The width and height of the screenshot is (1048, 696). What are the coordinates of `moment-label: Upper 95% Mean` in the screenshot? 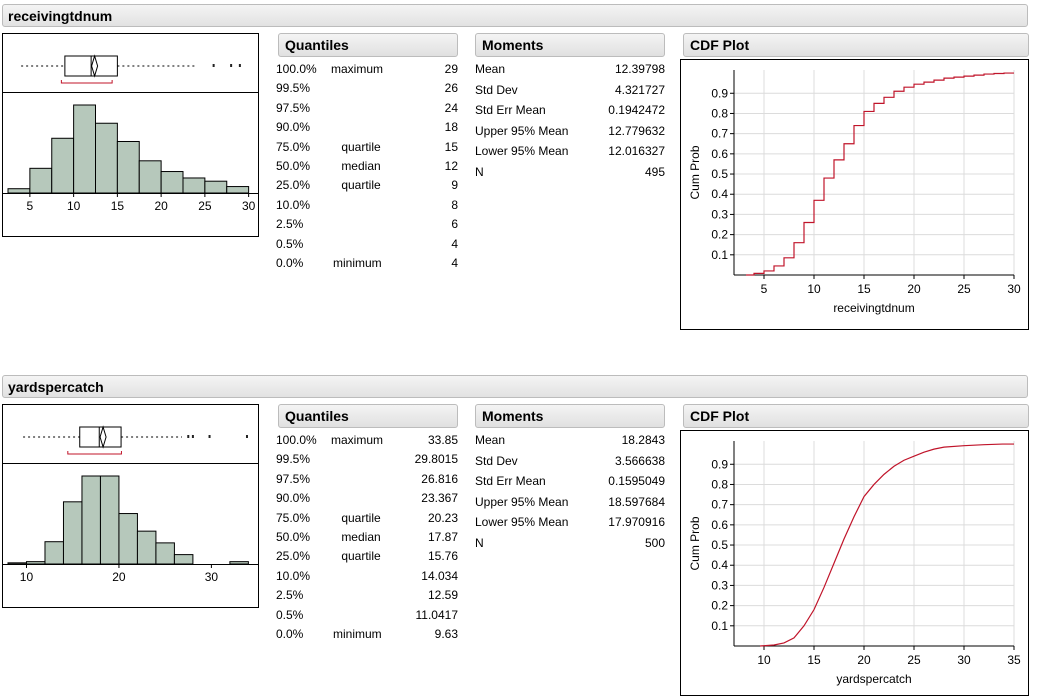 It's located at (522, 501).